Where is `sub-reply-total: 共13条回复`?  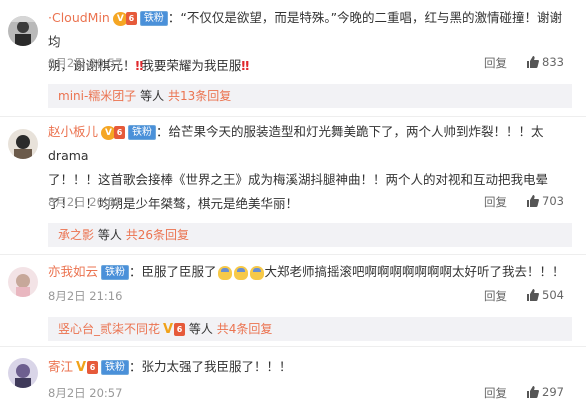
sub-reply-total: 共13条回复 is located at coordinates (199, 96).